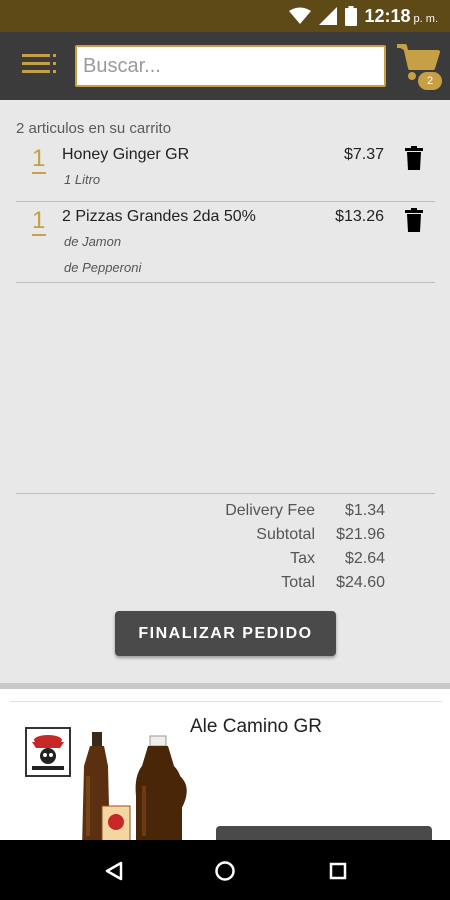 Image resolution: width=450 pixels, height=900 pixels. I want to click on cart-count-text: 2 articulos en su carrito, so click(94, 128).